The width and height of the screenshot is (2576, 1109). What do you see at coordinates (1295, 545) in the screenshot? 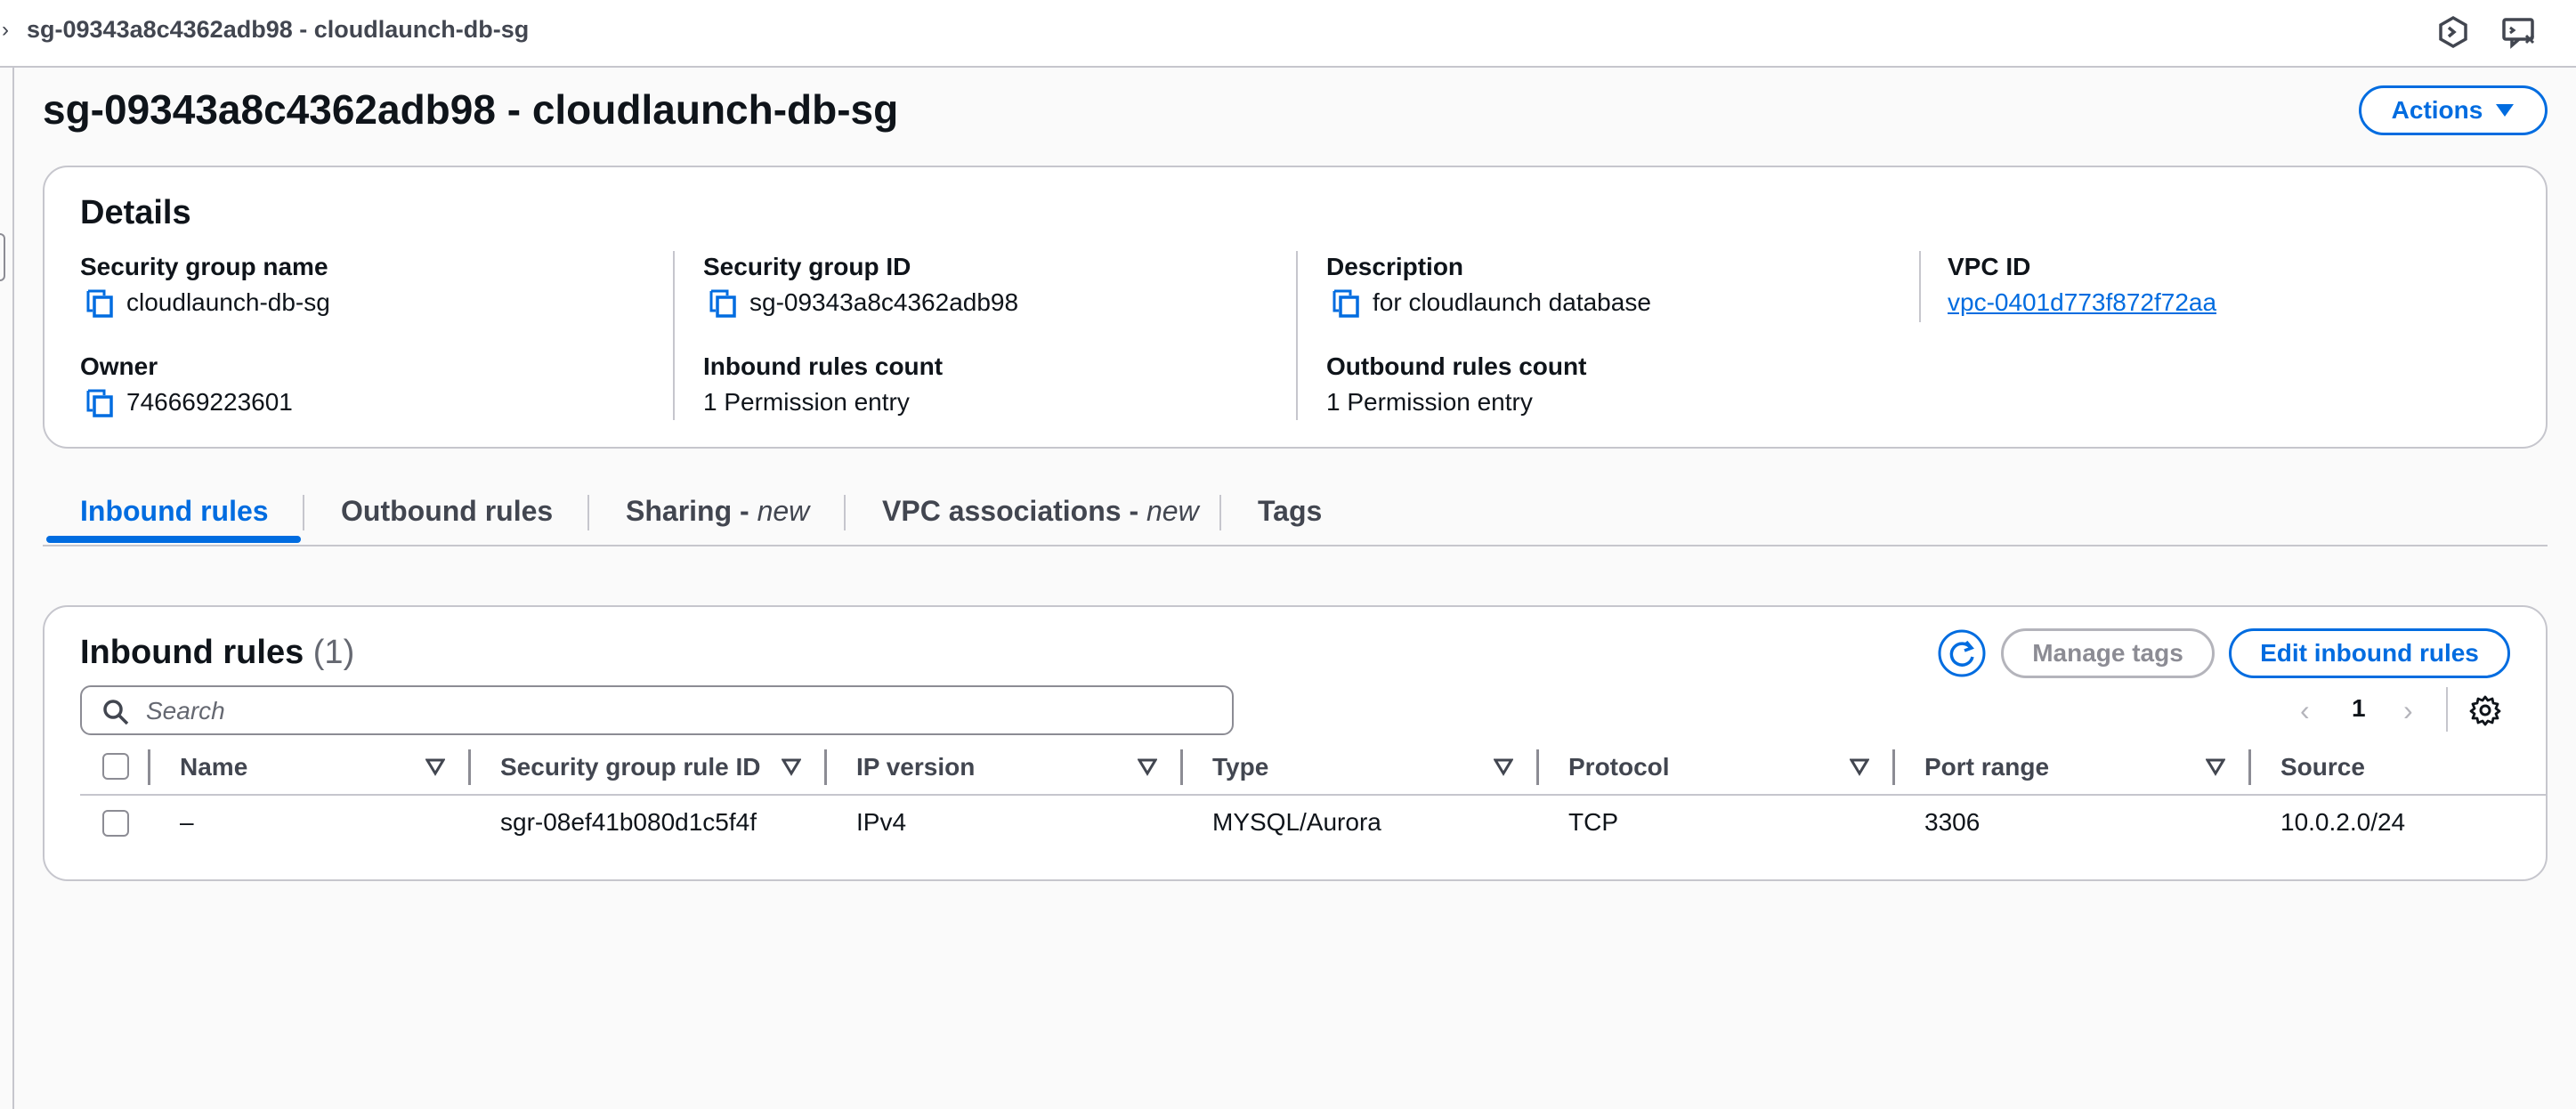
I see `tabs-baseline` at bounding box center [1295, 545].